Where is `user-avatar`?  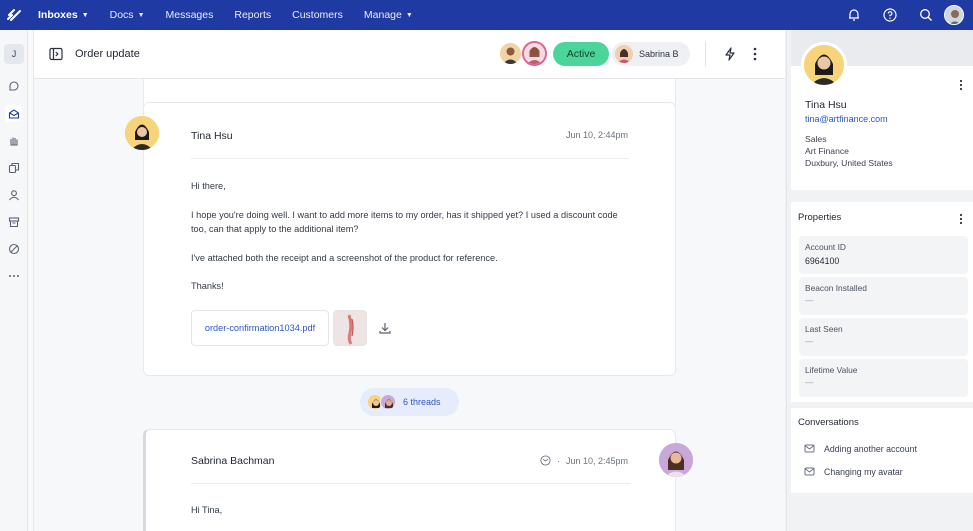
user-avatar is located at coordinates (954, 15).